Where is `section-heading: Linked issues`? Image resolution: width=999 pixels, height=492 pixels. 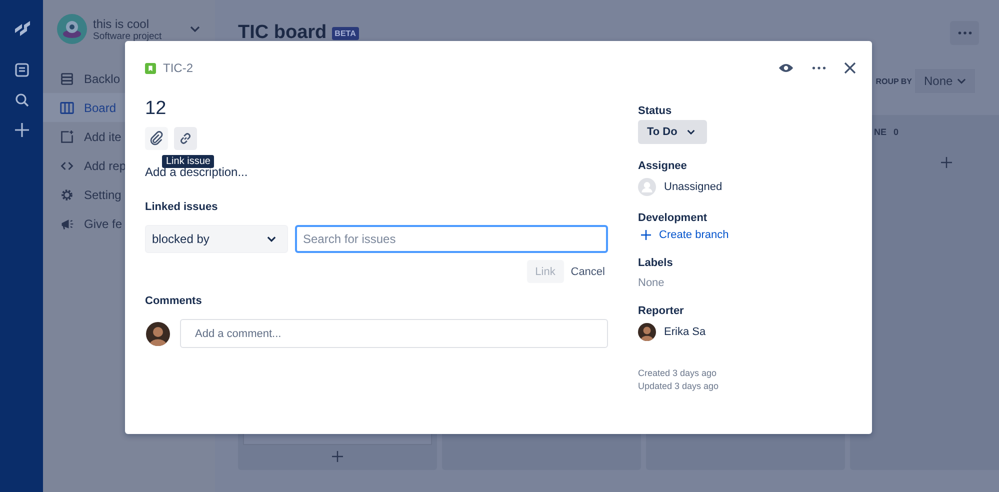
section-heading: Linked issues is located at coordinates (182, 207).